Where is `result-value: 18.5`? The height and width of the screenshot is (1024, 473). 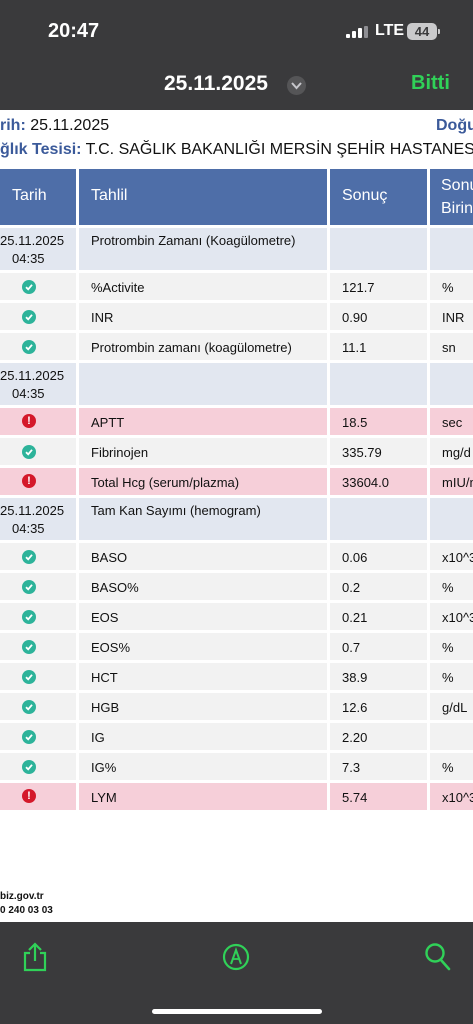 result-value: 18.5 is located at coordinates (355, 422).